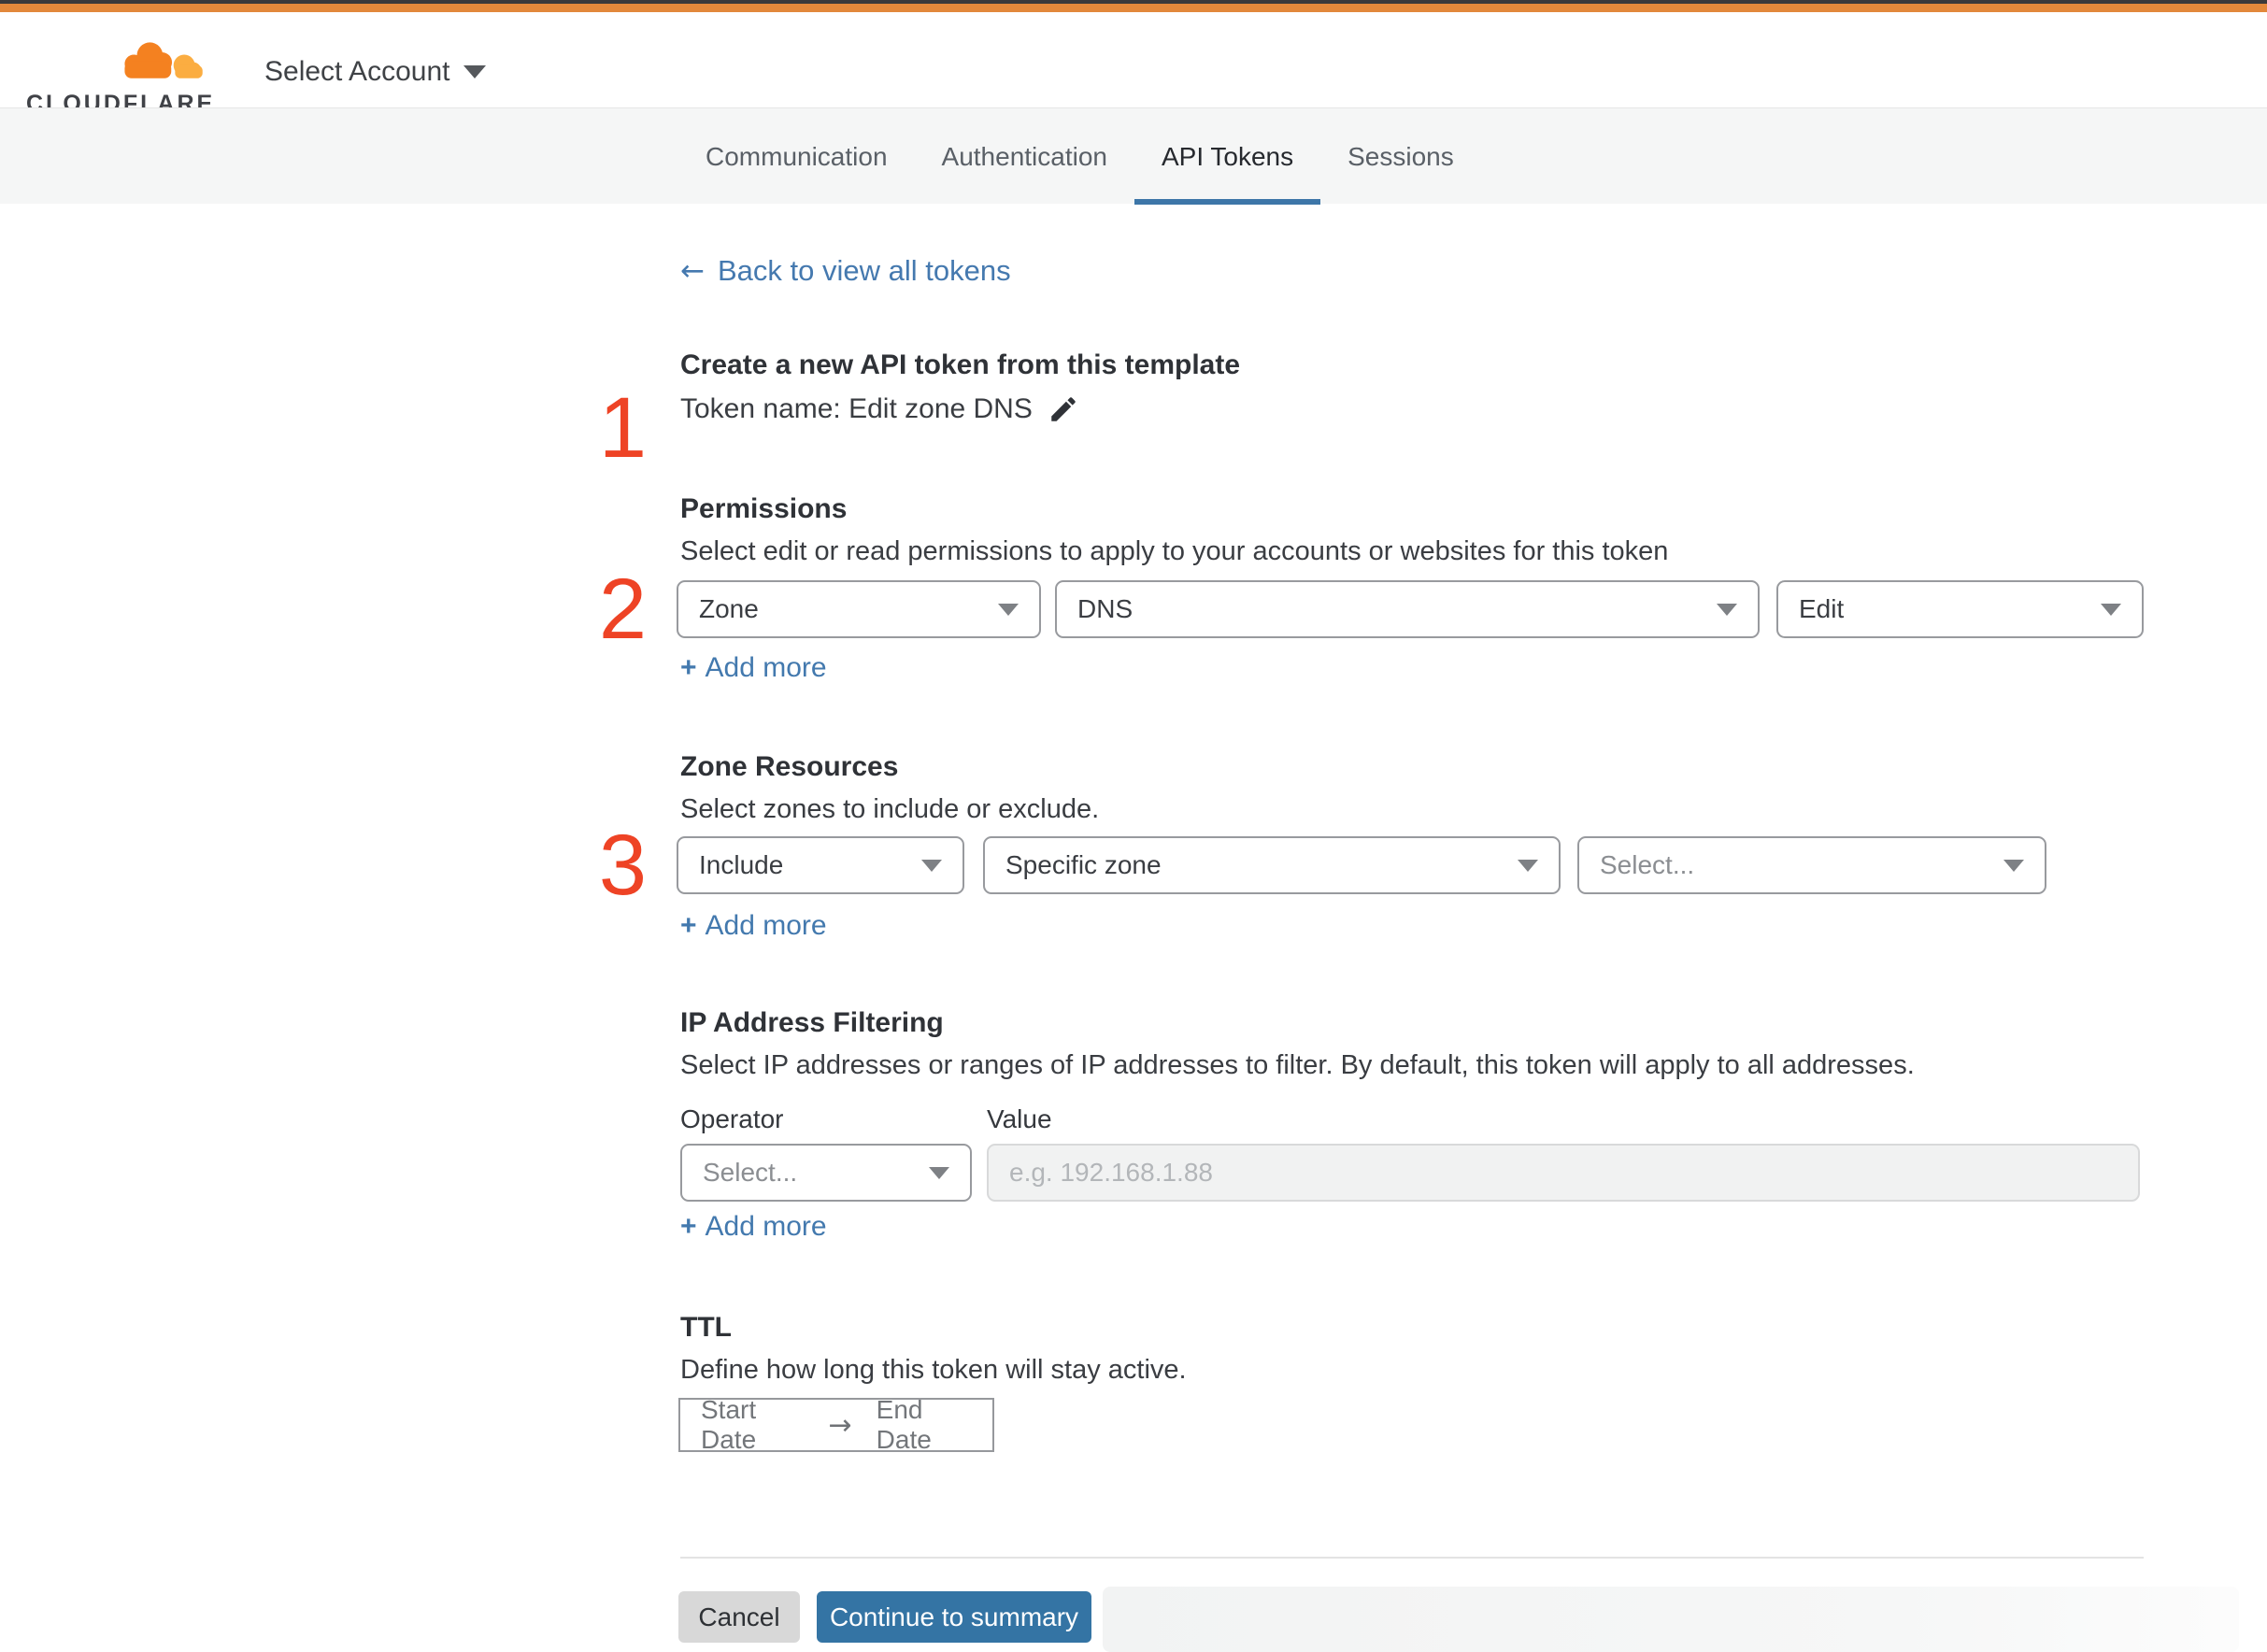  What do you see at coordinates (1228, 156) in the screenshot?
I see `tab-api-tokens: API Tokens` at bounding box center [1228, 156].